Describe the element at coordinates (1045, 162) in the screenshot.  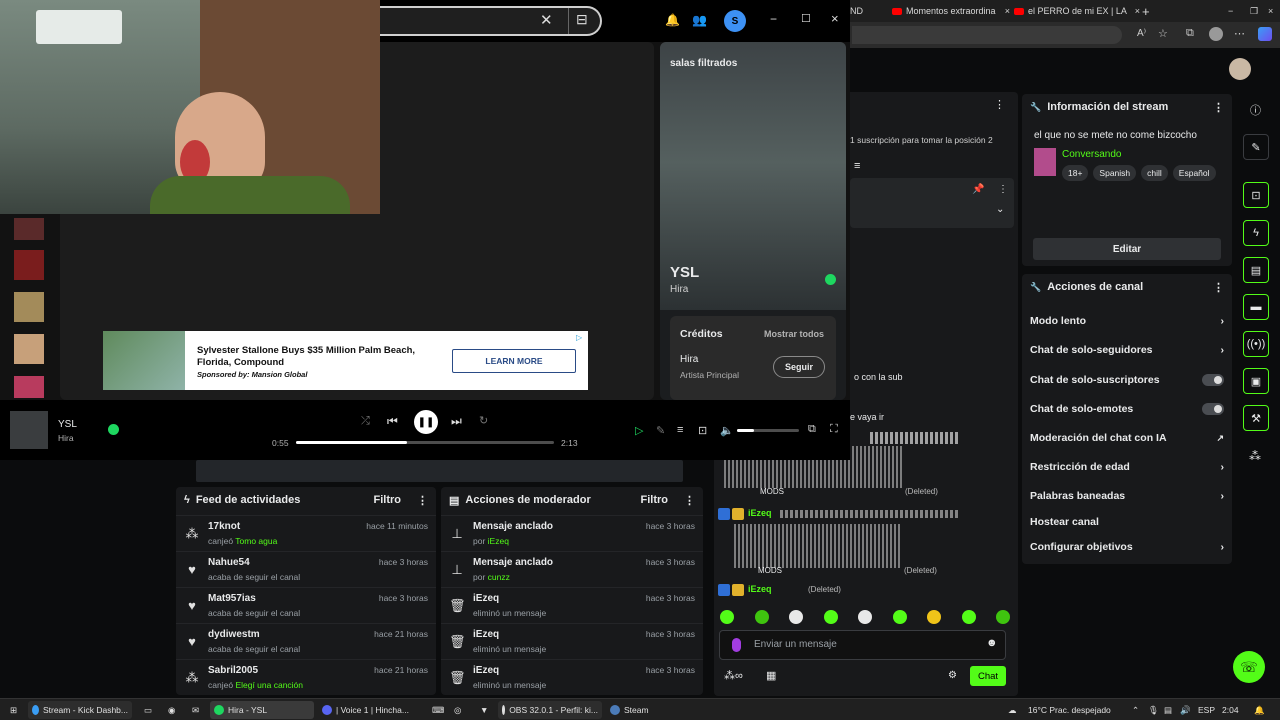
I see `category-thumbnail` at that location.